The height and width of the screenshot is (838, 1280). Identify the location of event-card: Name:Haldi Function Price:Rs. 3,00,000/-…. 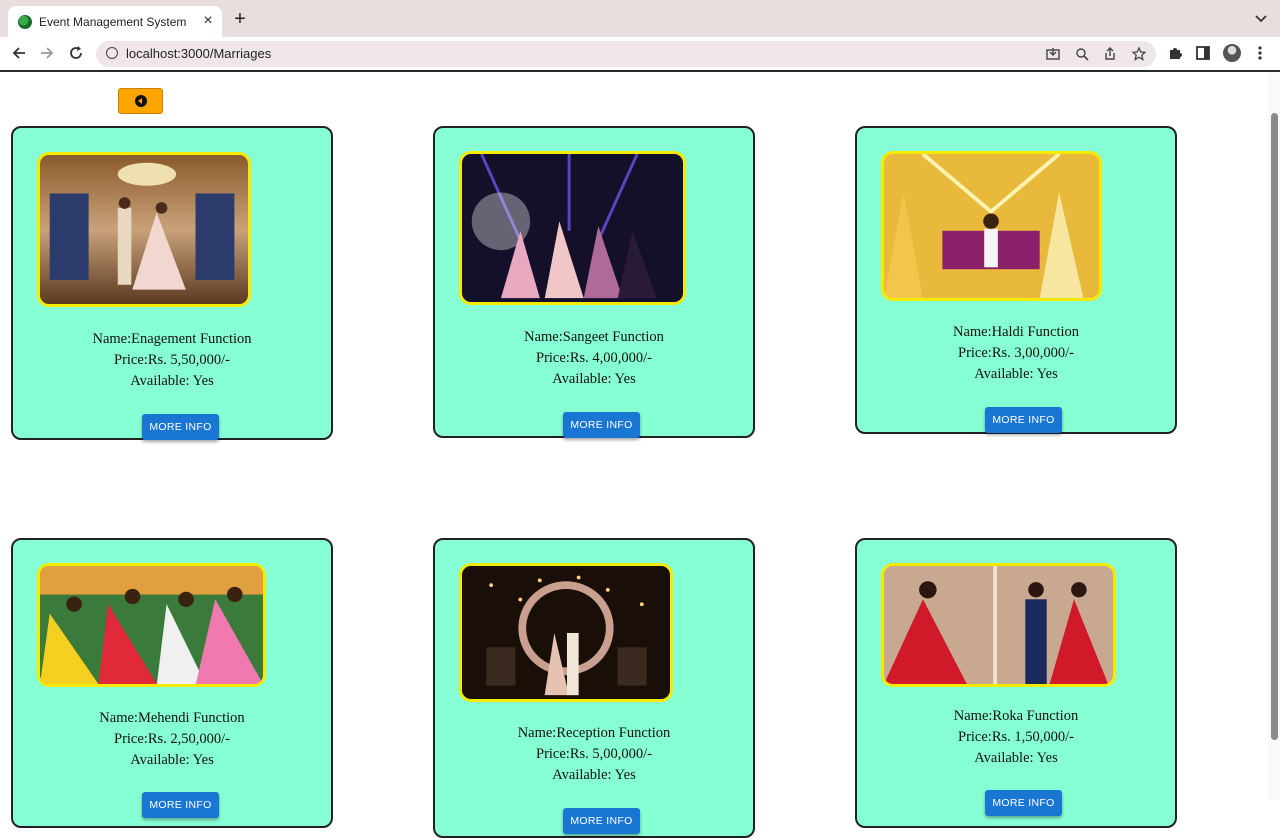
(1016, 280).